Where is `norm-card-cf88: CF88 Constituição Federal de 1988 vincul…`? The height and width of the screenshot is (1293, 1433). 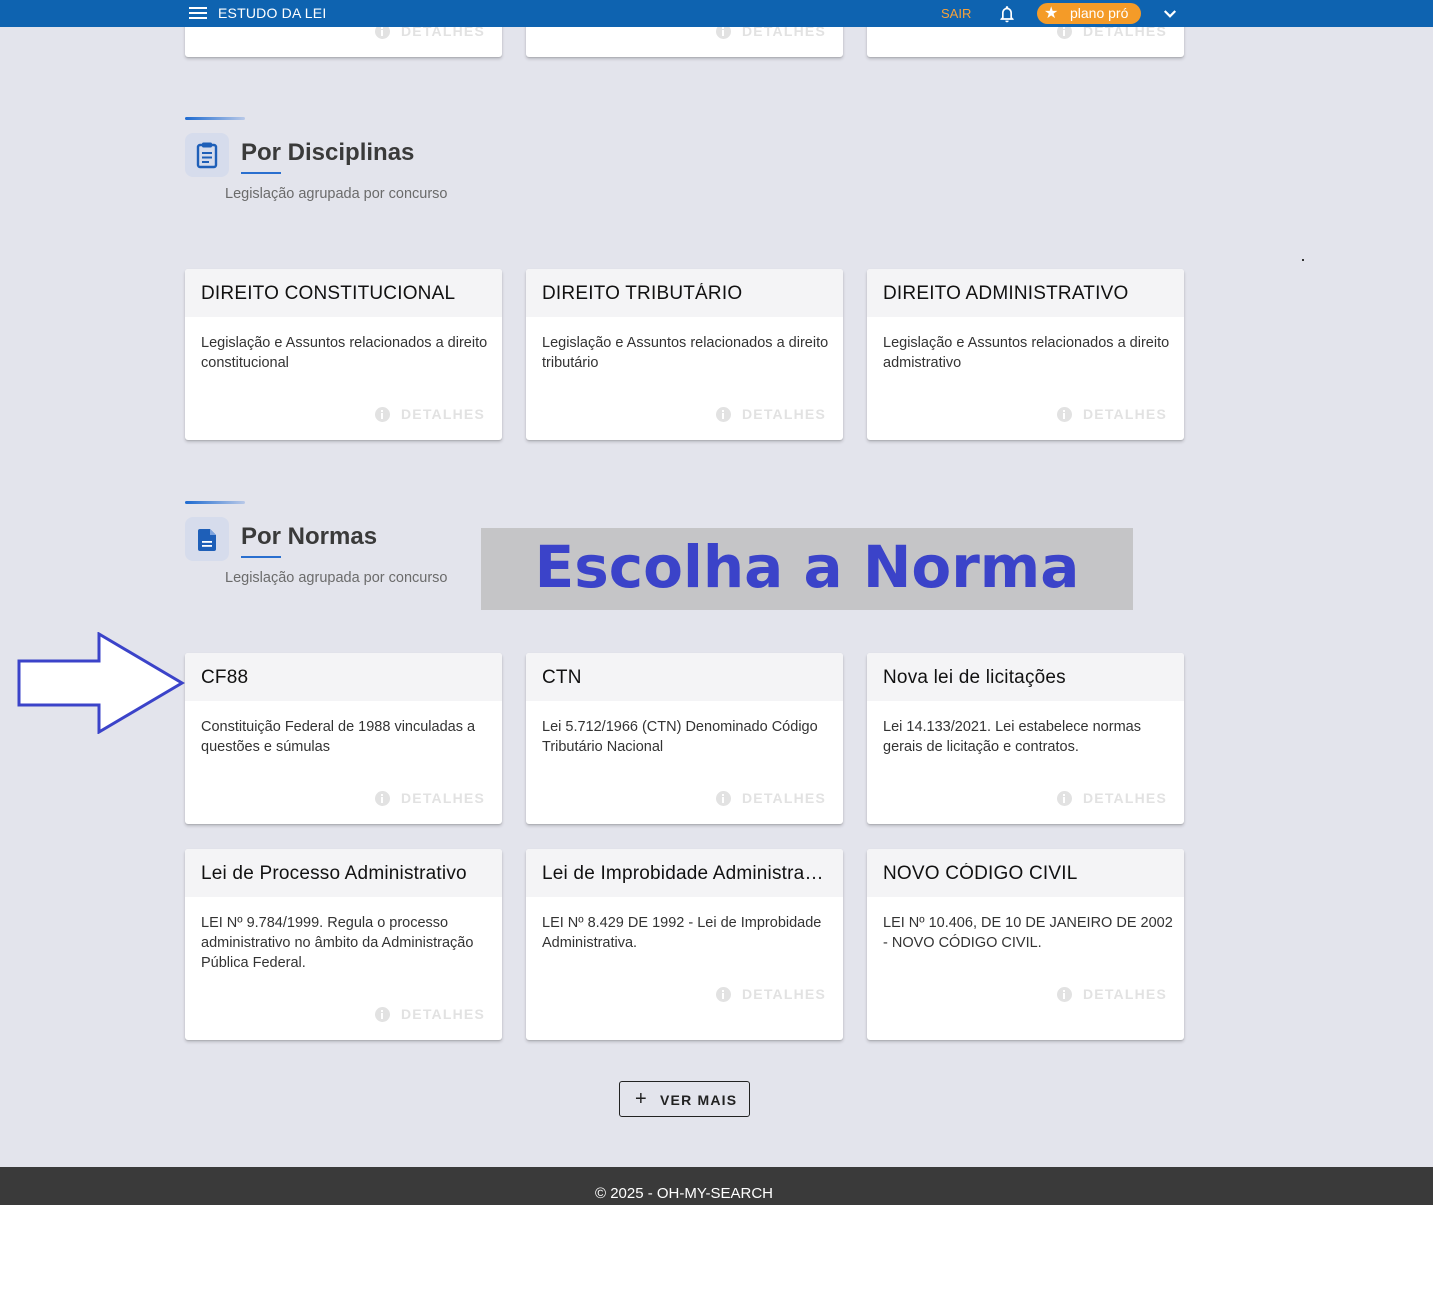
norm-card-cf88: CF88 Constituição Federal de 1988 vincul… is located at coordinates (343, 738).